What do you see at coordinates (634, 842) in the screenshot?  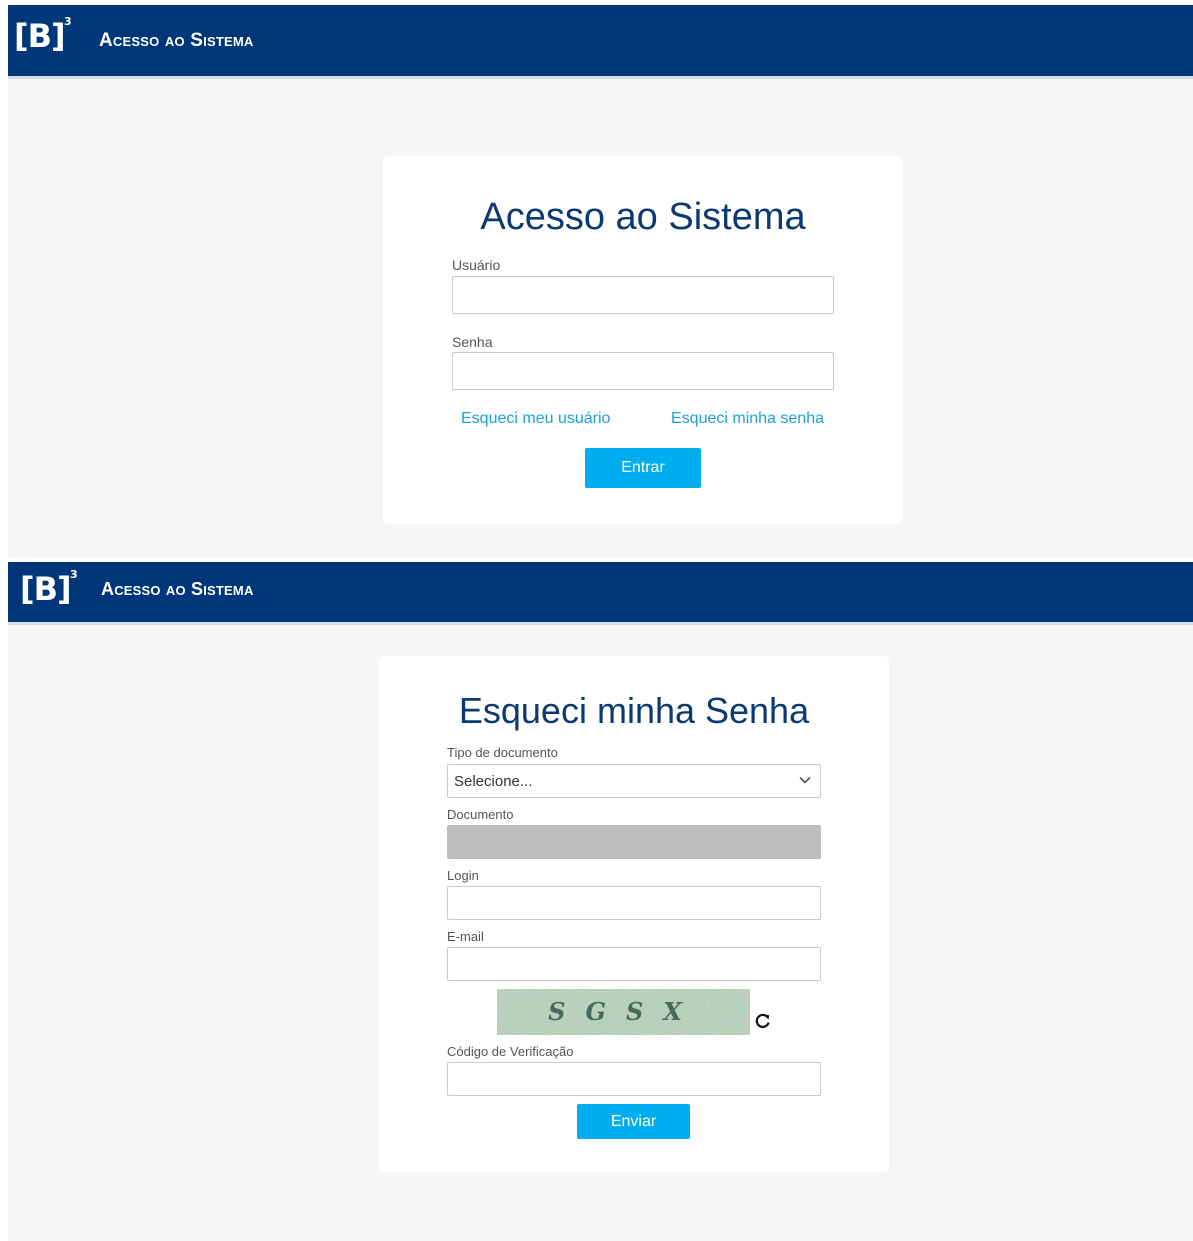 I see `document-input` at bounding box center [634, 842].